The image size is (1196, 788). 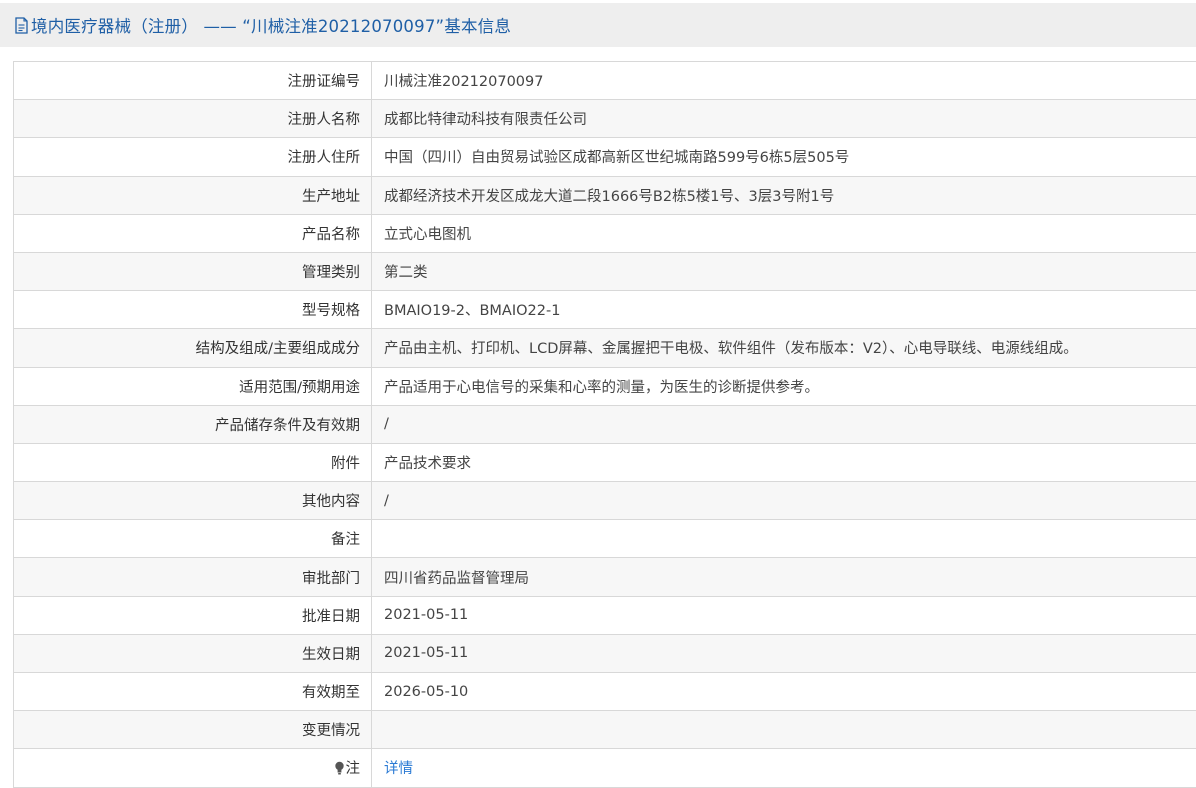 I want to click on table-row: 批准日期2021-05-11, so click(x=605, y=615).